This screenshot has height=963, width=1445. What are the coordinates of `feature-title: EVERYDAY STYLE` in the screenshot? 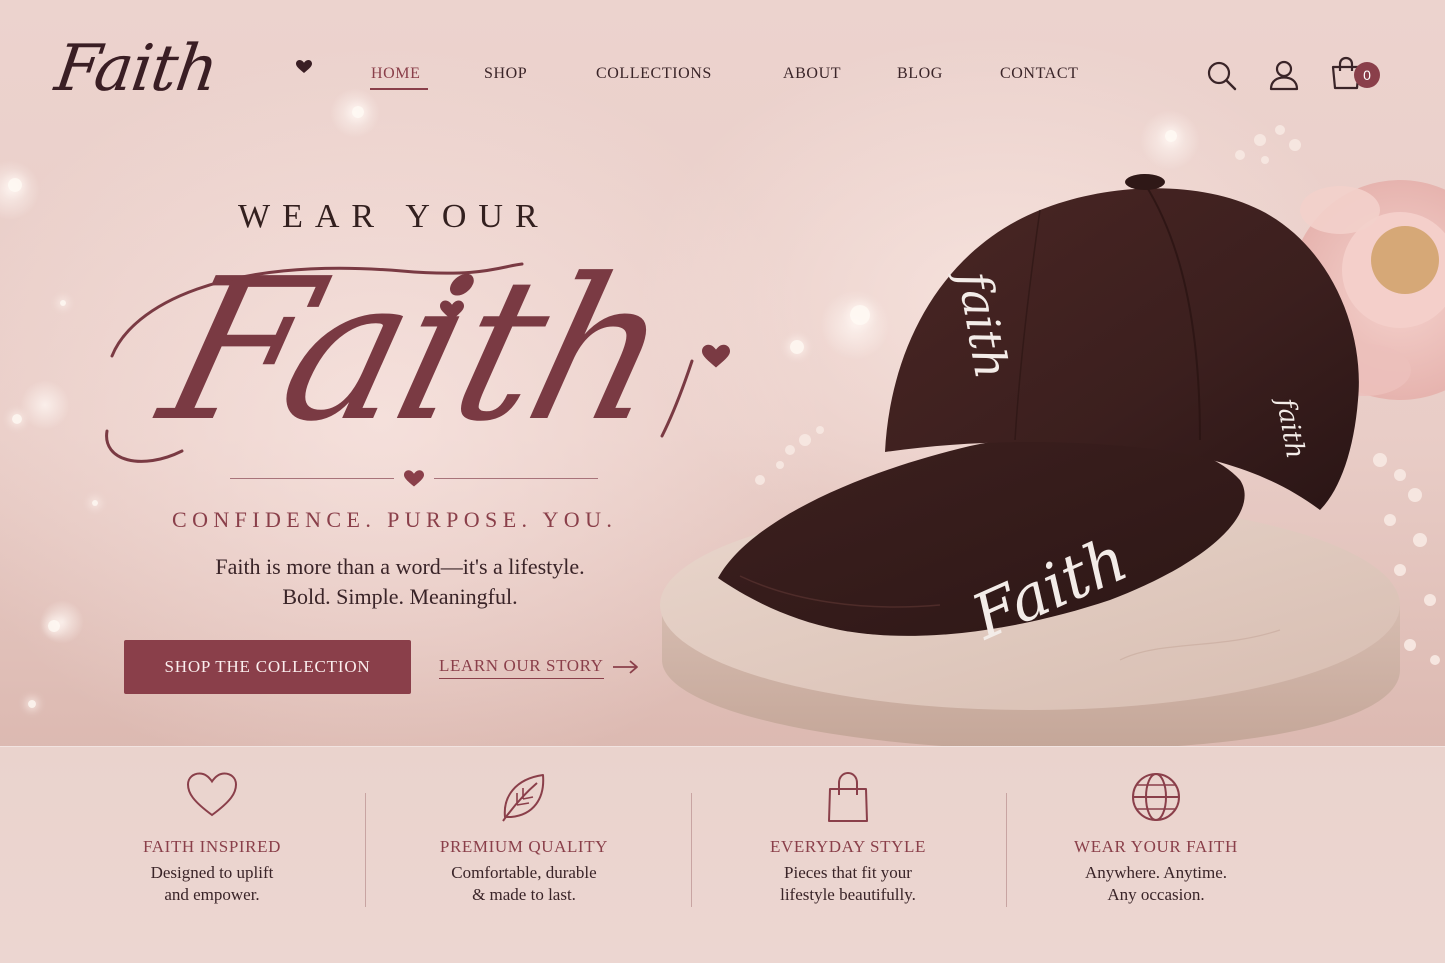 It's located at (848, 846).